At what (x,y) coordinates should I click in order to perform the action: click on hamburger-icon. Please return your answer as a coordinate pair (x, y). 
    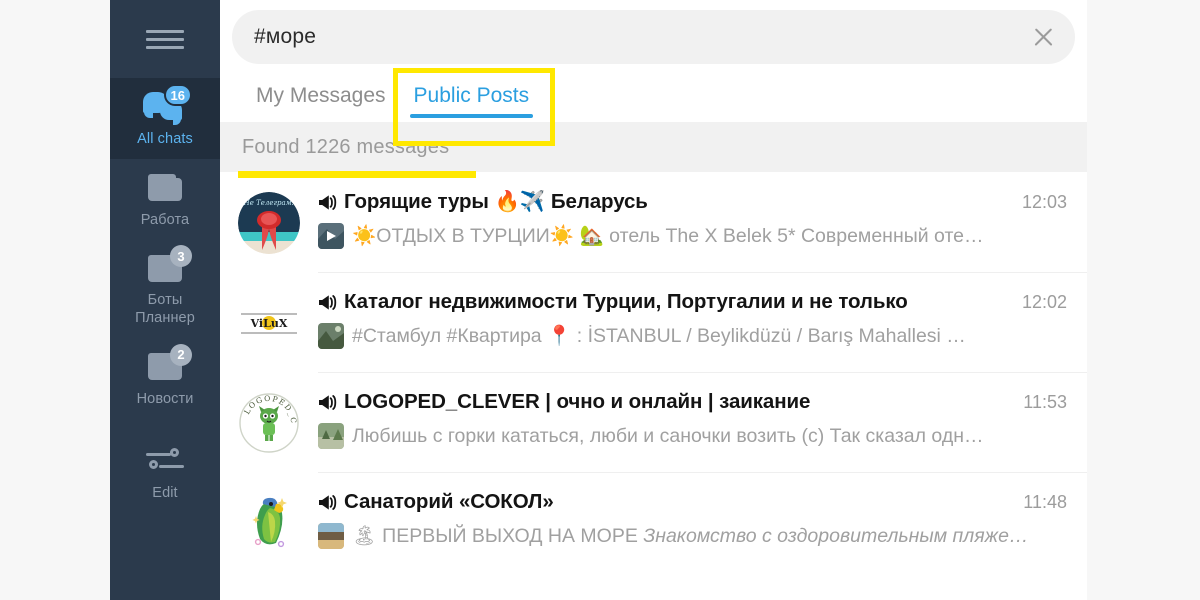
    Looking at the image, I should click on (165, 39).